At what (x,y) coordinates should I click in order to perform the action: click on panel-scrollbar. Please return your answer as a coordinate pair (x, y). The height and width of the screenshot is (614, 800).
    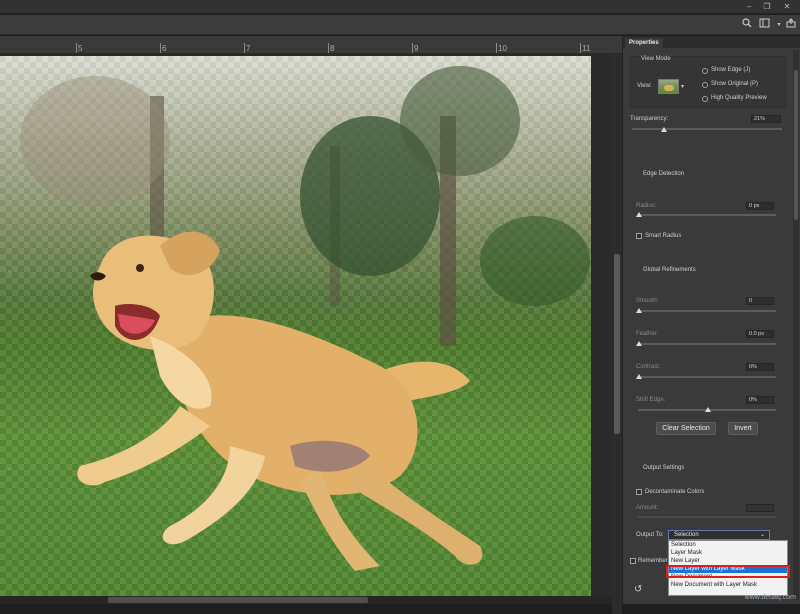
    Looking at the image, I should click on (796, 325).